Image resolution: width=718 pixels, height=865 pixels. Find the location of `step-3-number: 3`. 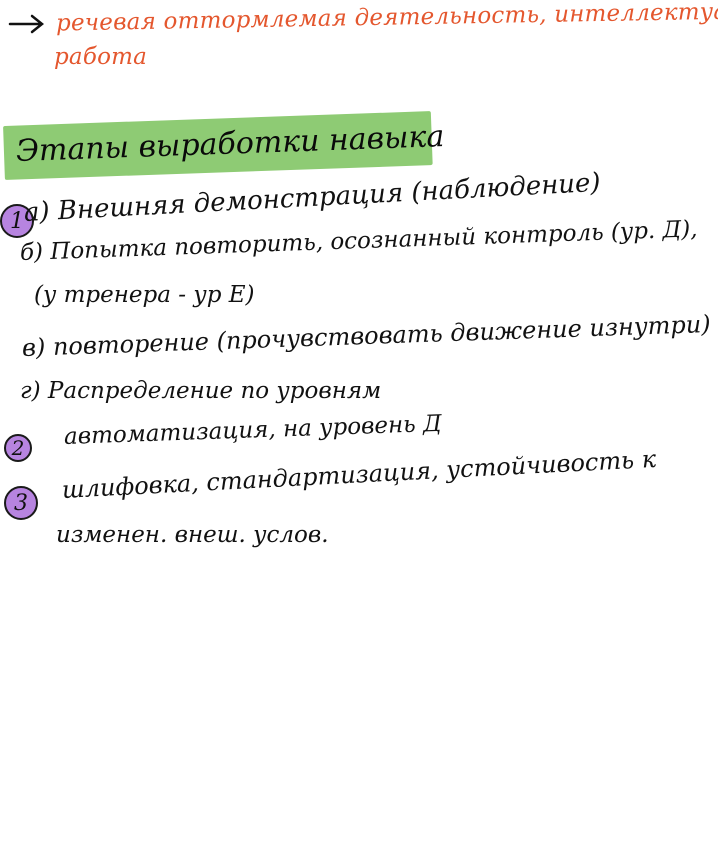

step-3-number: 3 is located at coordinates (21, 503).